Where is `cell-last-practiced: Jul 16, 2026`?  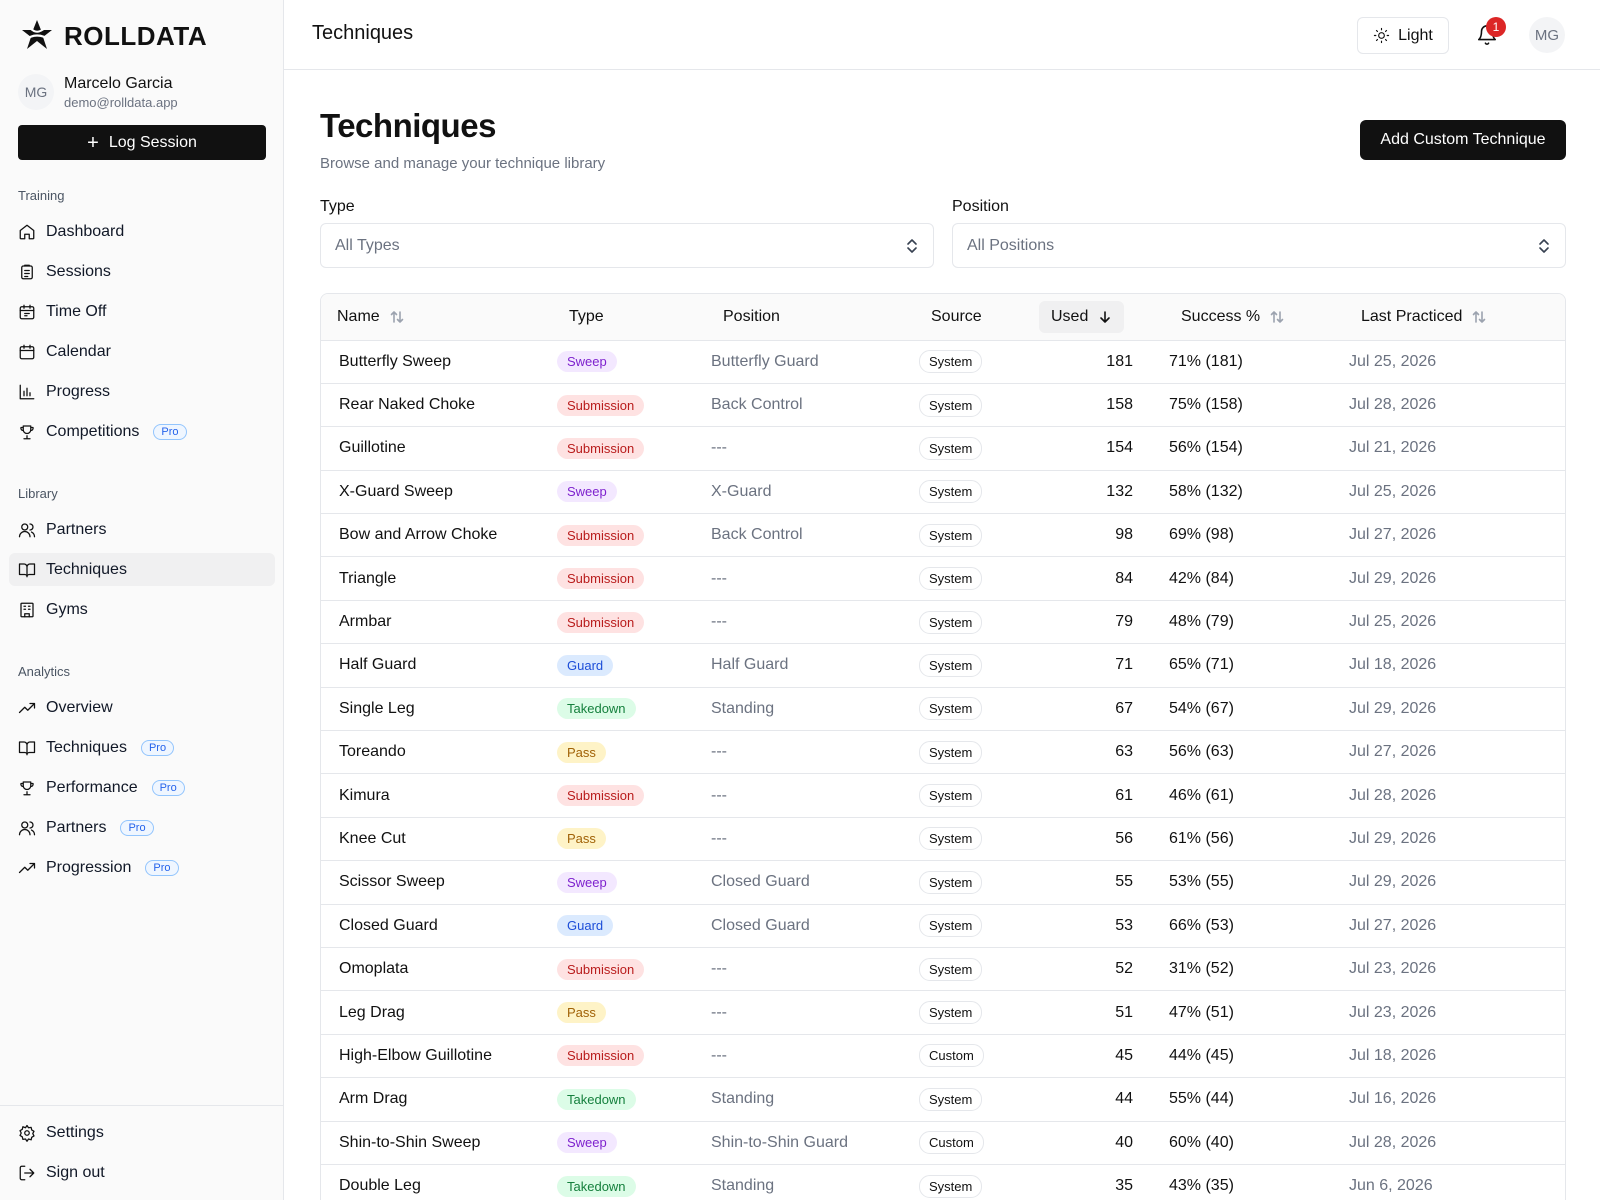 cell-last-practiced: Jul 16, 2026 is located at coordinates (1393, 1099).